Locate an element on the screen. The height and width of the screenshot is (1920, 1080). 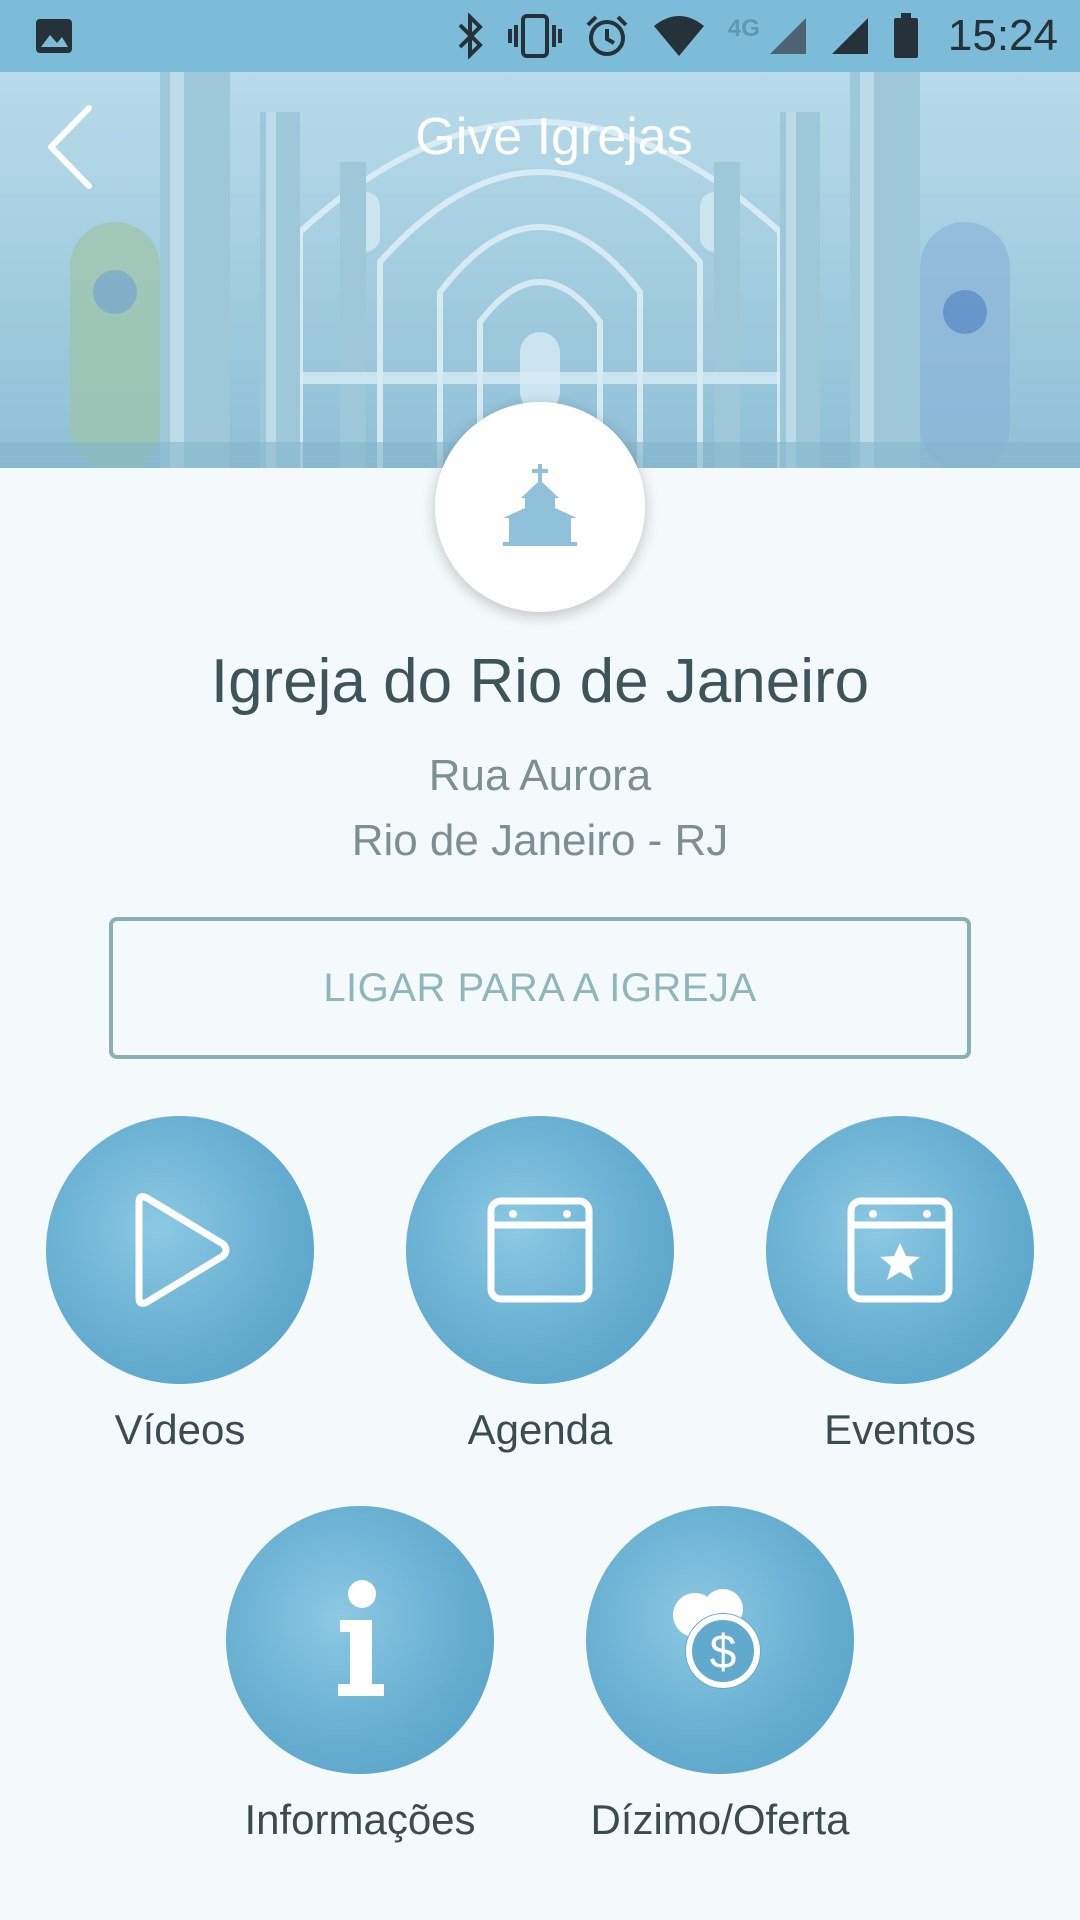
battery-icon is located at coordinates (906, 36).